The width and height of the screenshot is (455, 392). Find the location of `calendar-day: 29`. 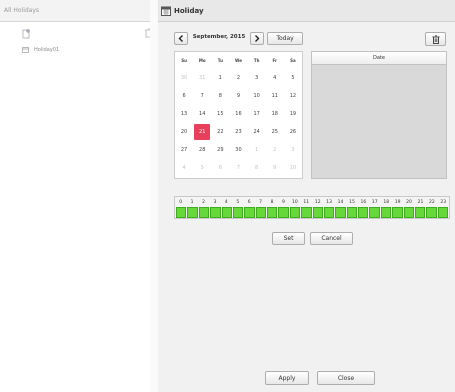

calendar-day: 29 is located at coordinates (220, 150).